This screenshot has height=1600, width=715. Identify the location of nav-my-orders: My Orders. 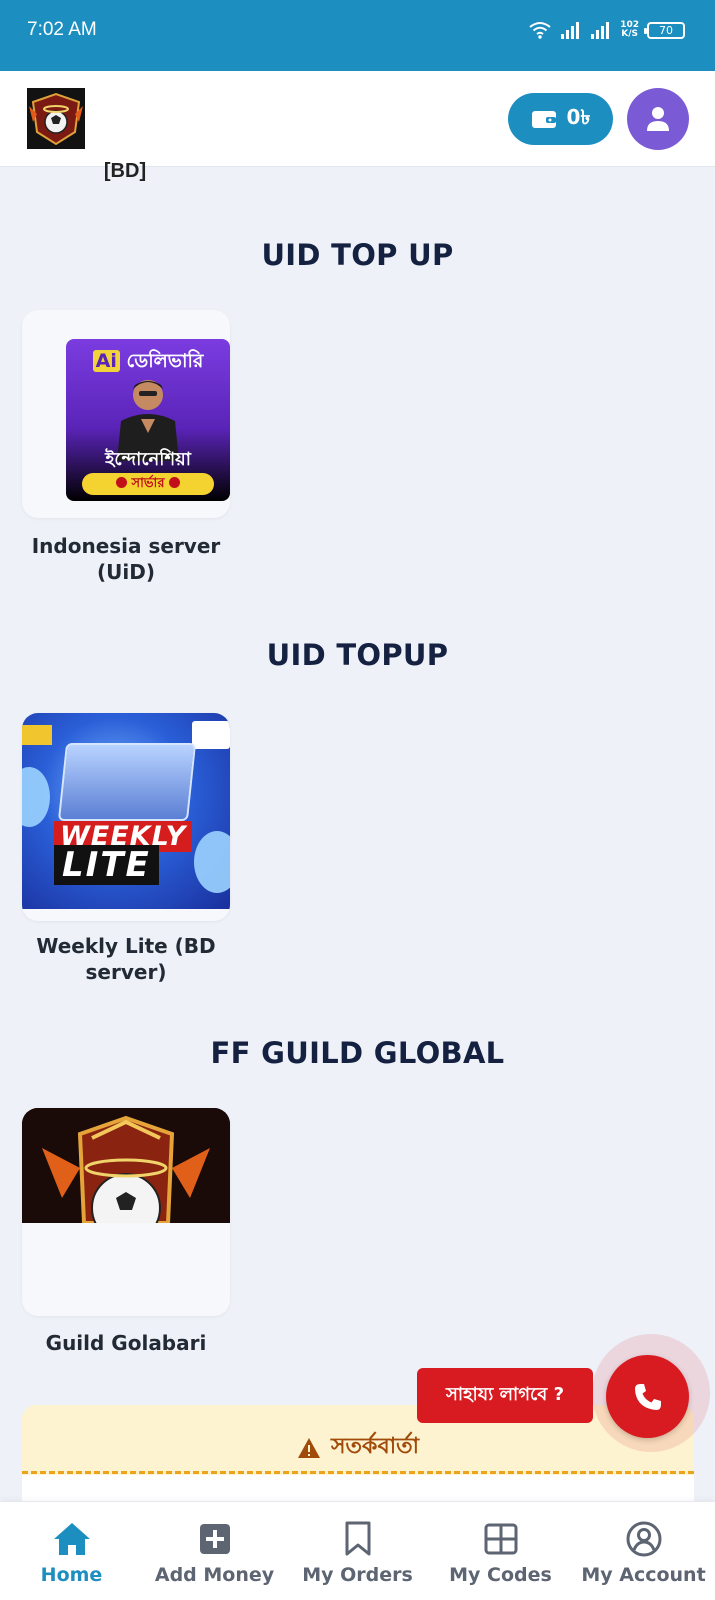
(357, 1551).